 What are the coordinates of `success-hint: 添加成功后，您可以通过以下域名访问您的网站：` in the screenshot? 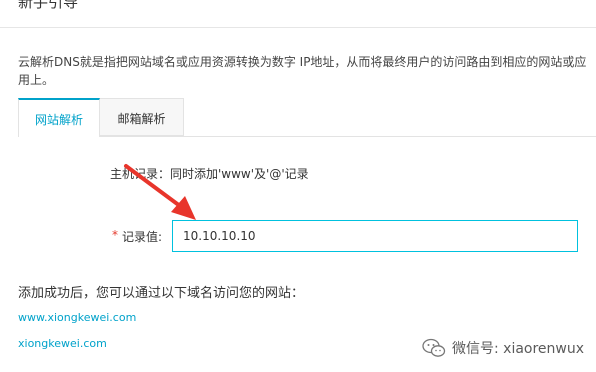 It's located at (161, 293).